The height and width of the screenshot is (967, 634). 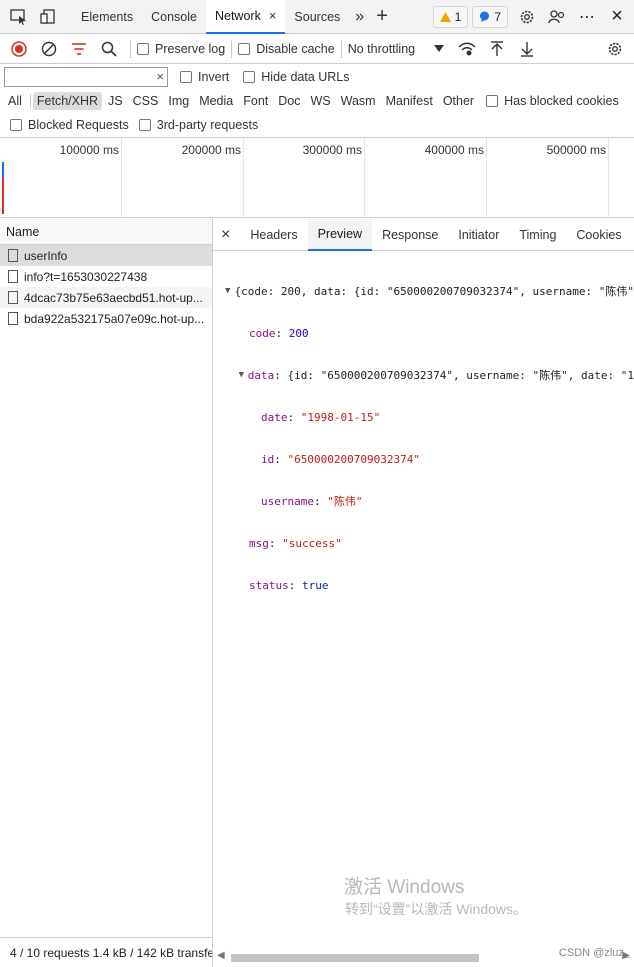 What do you see at coordinates (274, 417) in the screenshot?
I see `json-key: date` at bounding box center [274, 417].